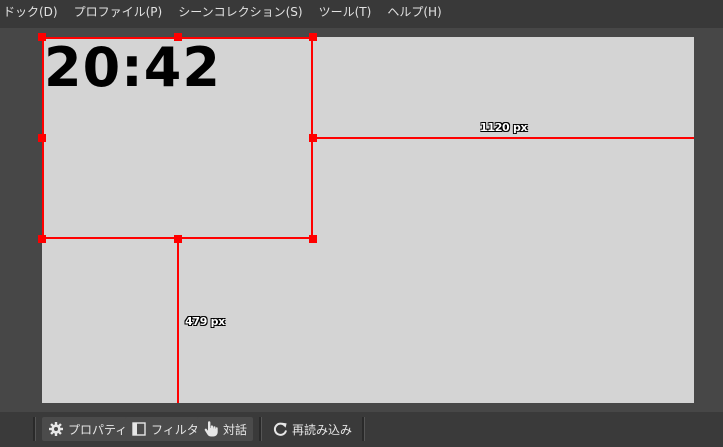 The image size is (723, 447). I want to click on resize-handle-top-left, so click(42, 37).